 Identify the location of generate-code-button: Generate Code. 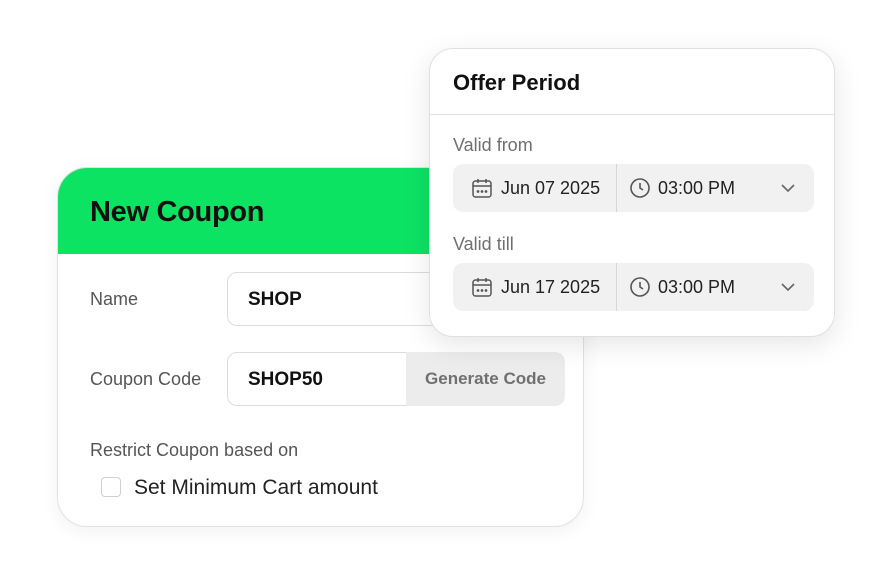
(485, 379).